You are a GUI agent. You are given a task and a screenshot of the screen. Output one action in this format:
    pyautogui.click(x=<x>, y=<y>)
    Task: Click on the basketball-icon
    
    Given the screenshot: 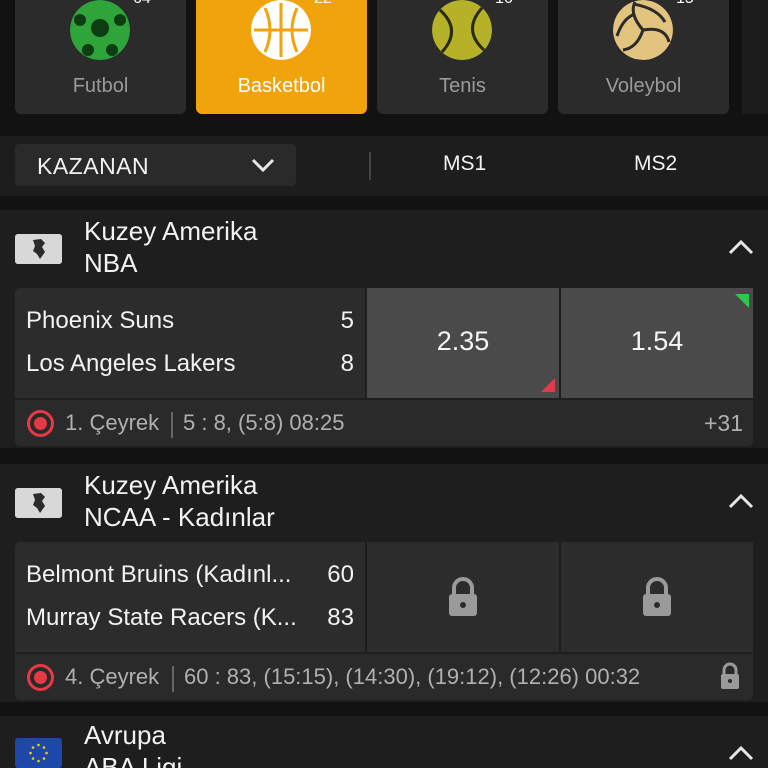 What is the action you would take?
    pyautogui.click(x=281, y=30)
    